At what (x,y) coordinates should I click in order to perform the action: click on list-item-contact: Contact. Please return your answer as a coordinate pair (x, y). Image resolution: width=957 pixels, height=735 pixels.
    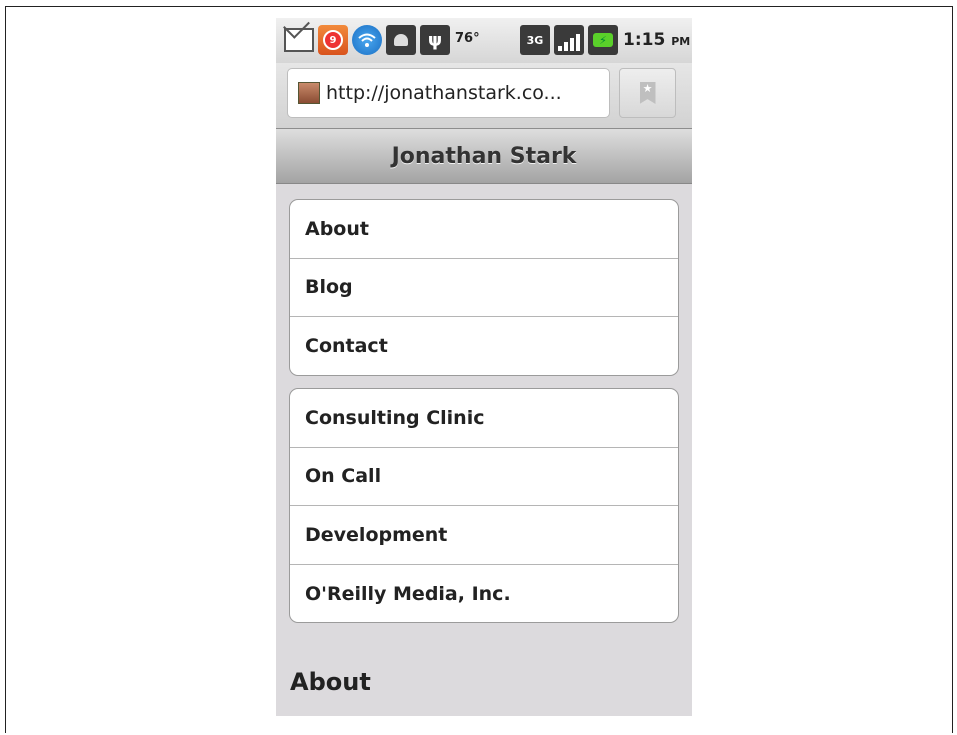
    Looking at the image, I should click on (484, 346).